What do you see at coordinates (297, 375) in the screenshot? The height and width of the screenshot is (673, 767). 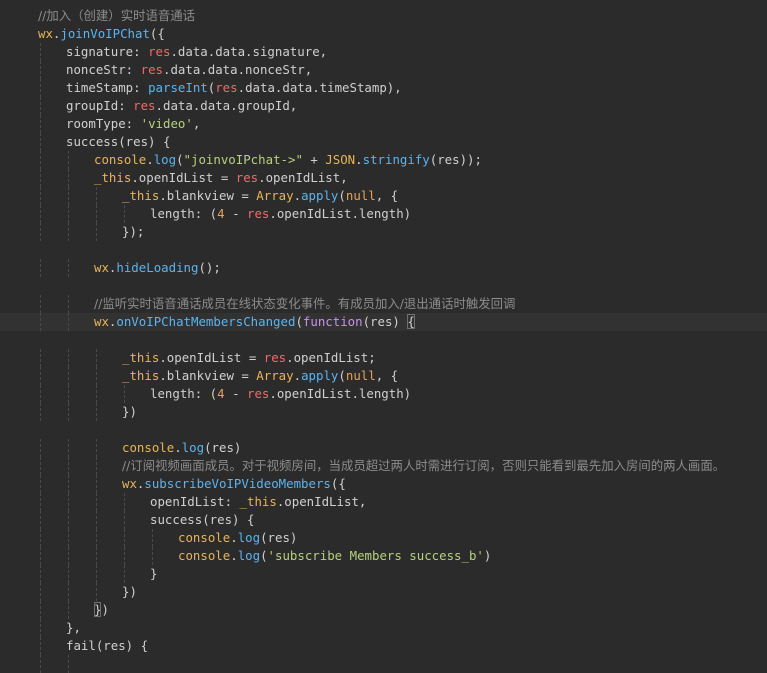 I see `code-token: .` at bounding box center [297, 375].